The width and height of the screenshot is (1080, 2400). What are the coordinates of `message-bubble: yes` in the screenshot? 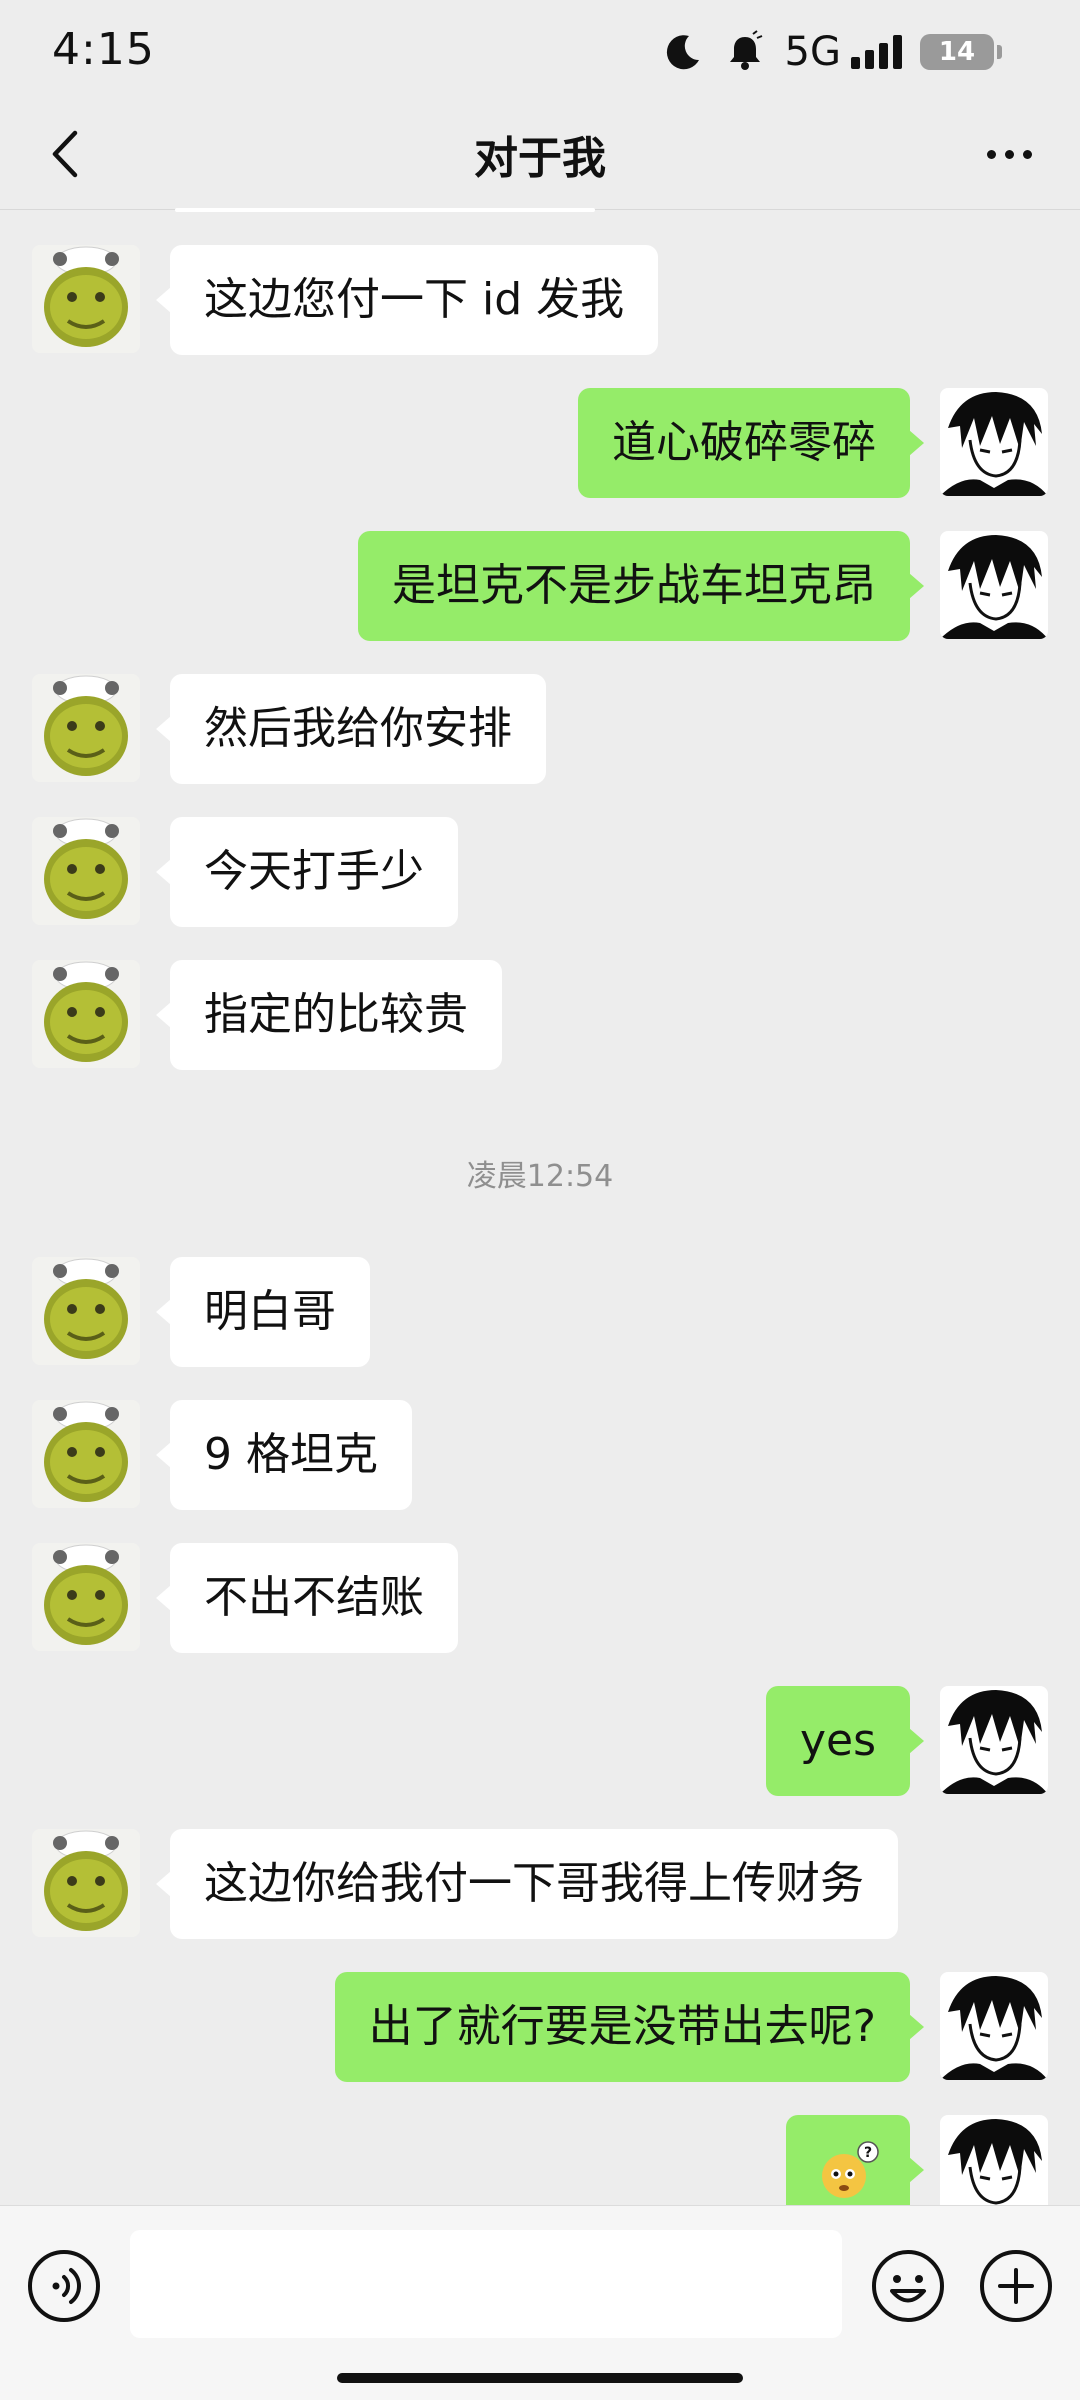 It's located at (845, 1741).